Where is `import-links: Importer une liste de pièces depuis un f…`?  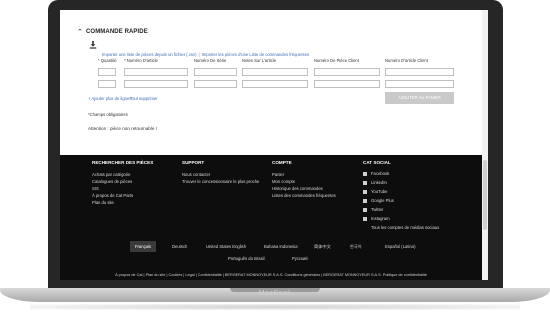 import-links: Importer une liste de pièces depuis un f… is located at coordinates (205, 54).